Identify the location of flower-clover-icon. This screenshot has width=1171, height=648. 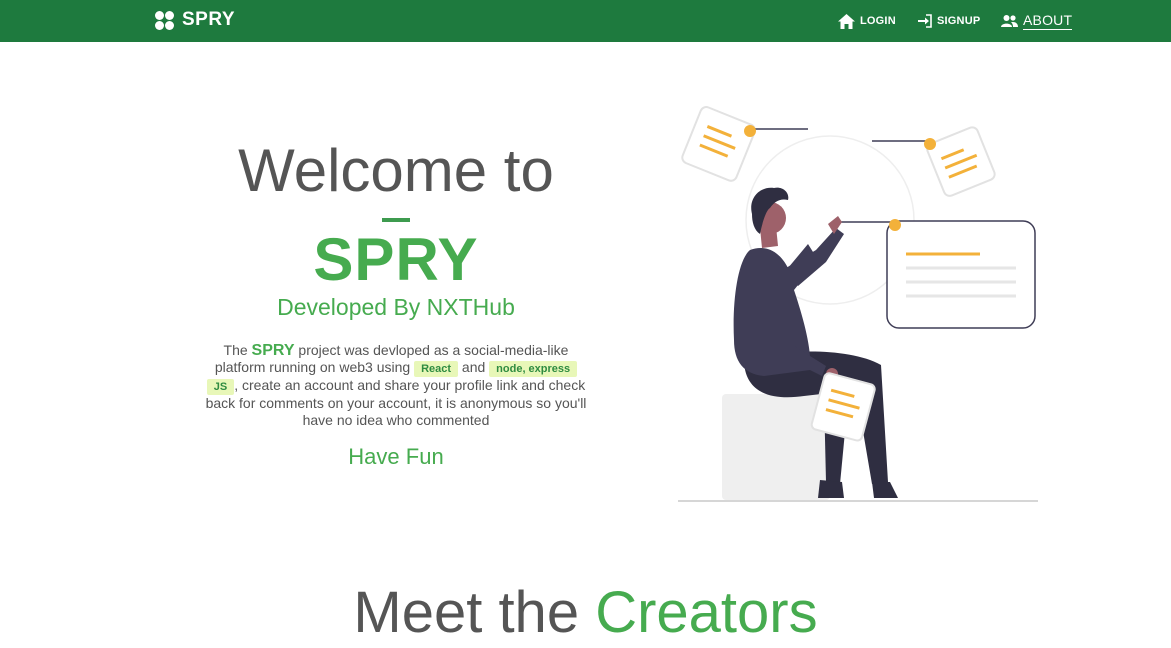
(164, 20).